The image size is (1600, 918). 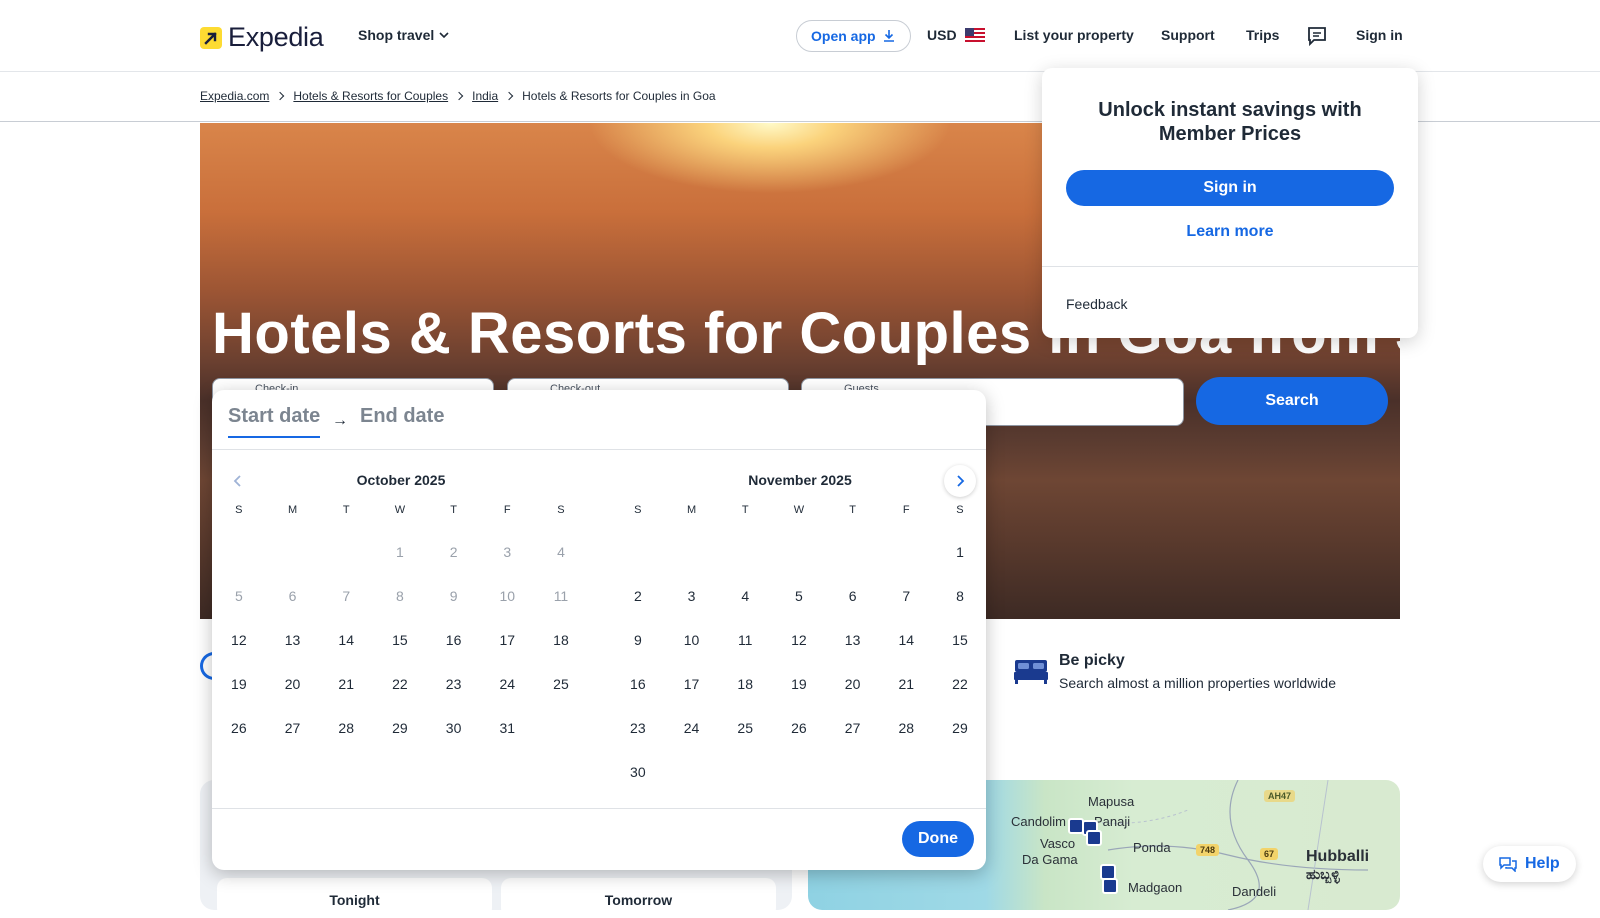 What do you see at coordinates (1230, 188) in the screenshot?
I see `member-sign-in-button: Sign in` at bounding box center [1230, 188].